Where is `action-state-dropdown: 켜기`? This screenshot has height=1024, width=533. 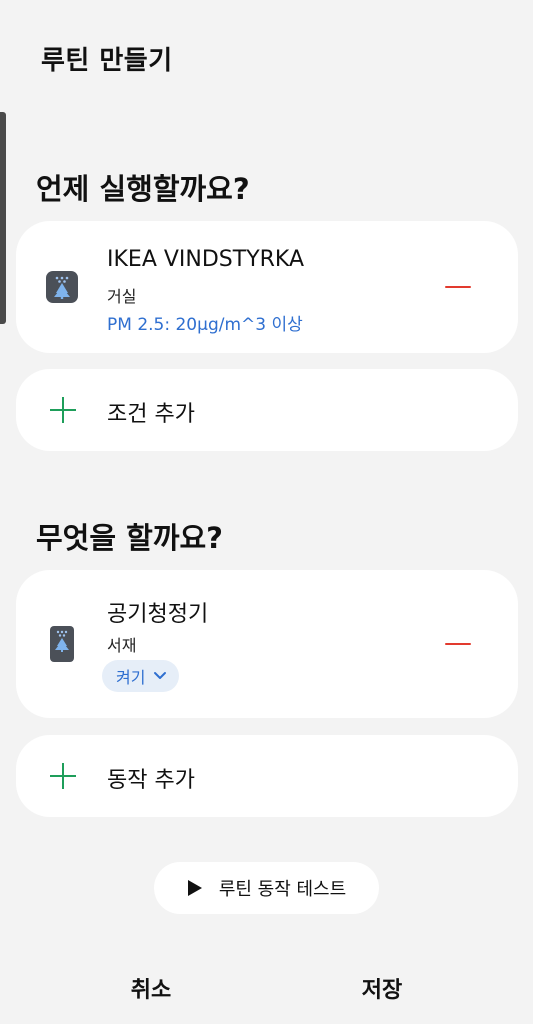
action-state-dropdown: 켜기 is located at coordinates (141, 676).